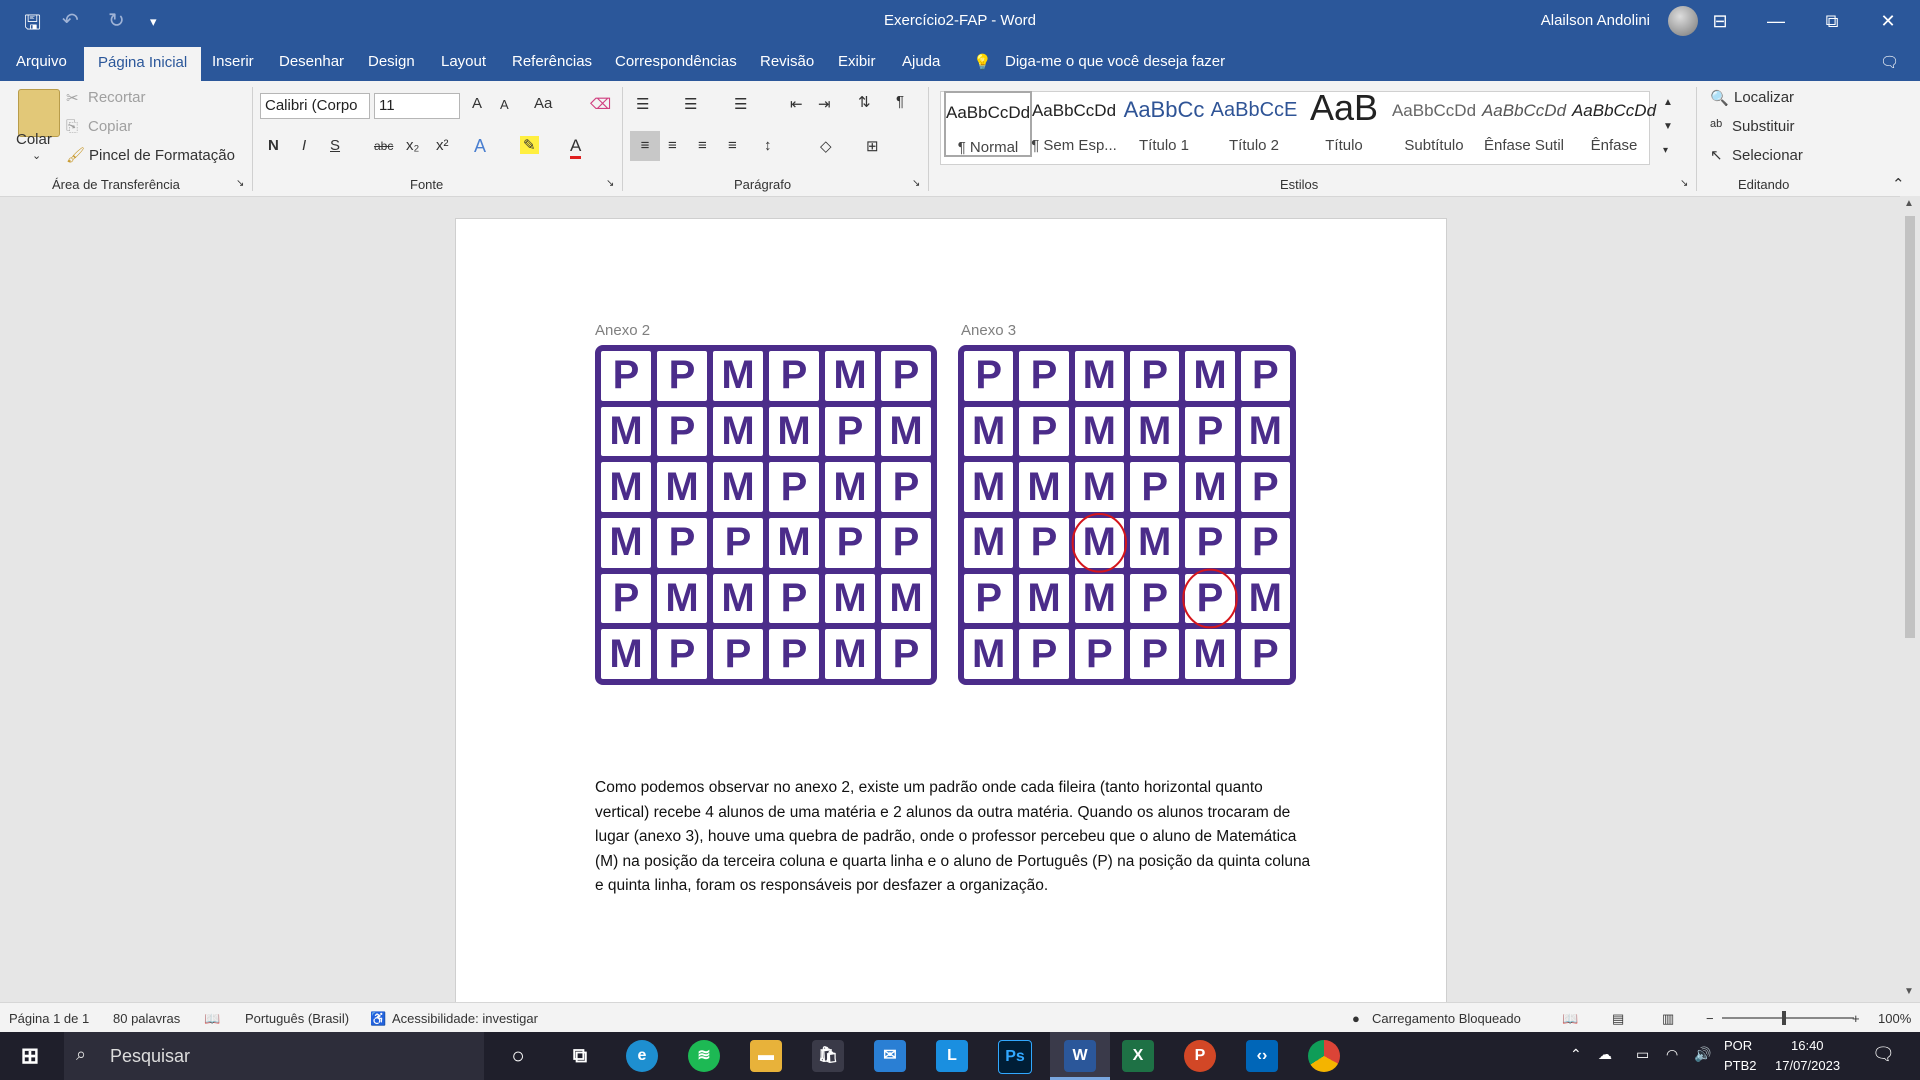 The width and height of the screenshot is (1920, 1080). Describe the element at coordinates (580, 1056) in the screenshot. I see `task-view-icon: ⧉` at that location.